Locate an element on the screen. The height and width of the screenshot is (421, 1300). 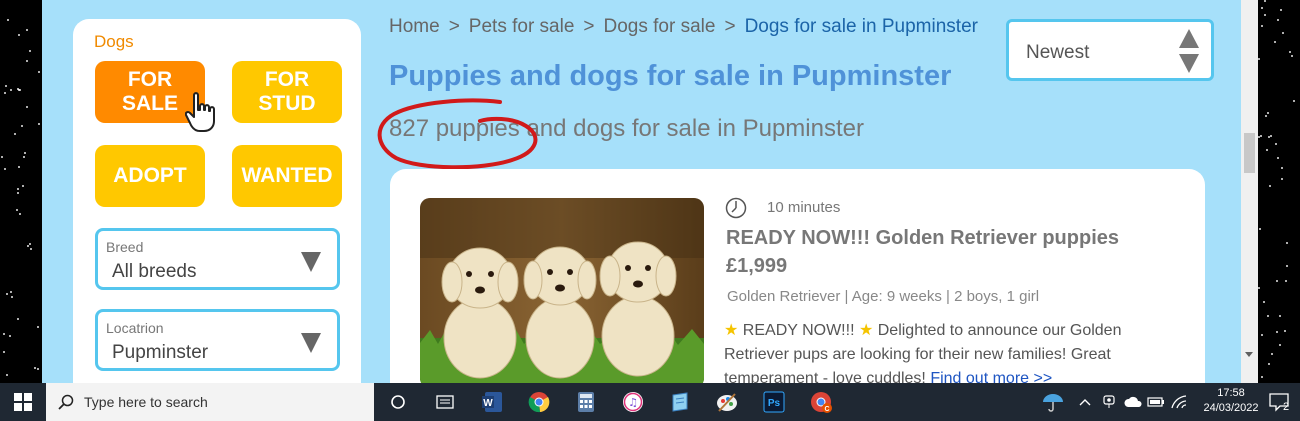
notification-count: 2 is located at coordinates (1286, 406).